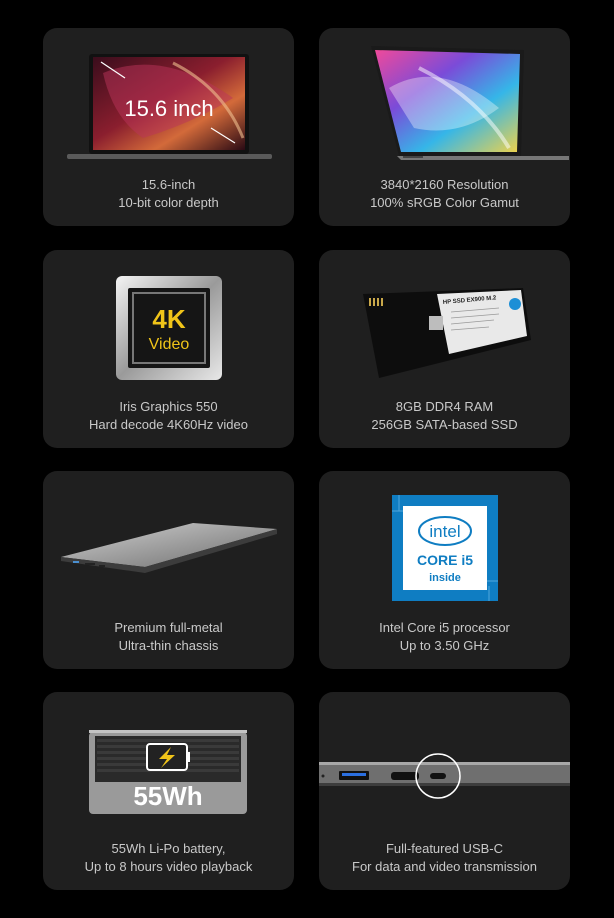 The width and height of the screenshot is (614, 918). What do you see at coordinates (168, 184) in the screenshot?
I see `caption-line-1: 15.6-inch` at bounding box center [168, 184].